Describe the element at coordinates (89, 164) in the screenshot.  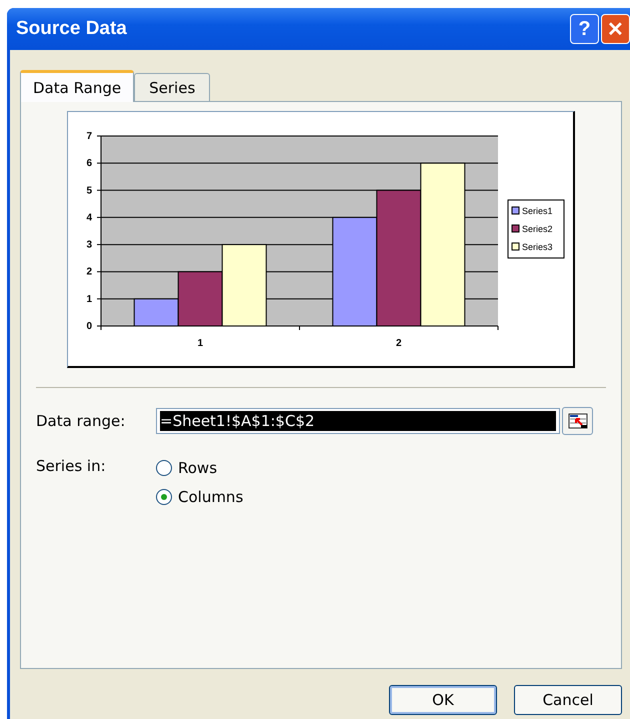
I see `axis-label: 6` at that location.